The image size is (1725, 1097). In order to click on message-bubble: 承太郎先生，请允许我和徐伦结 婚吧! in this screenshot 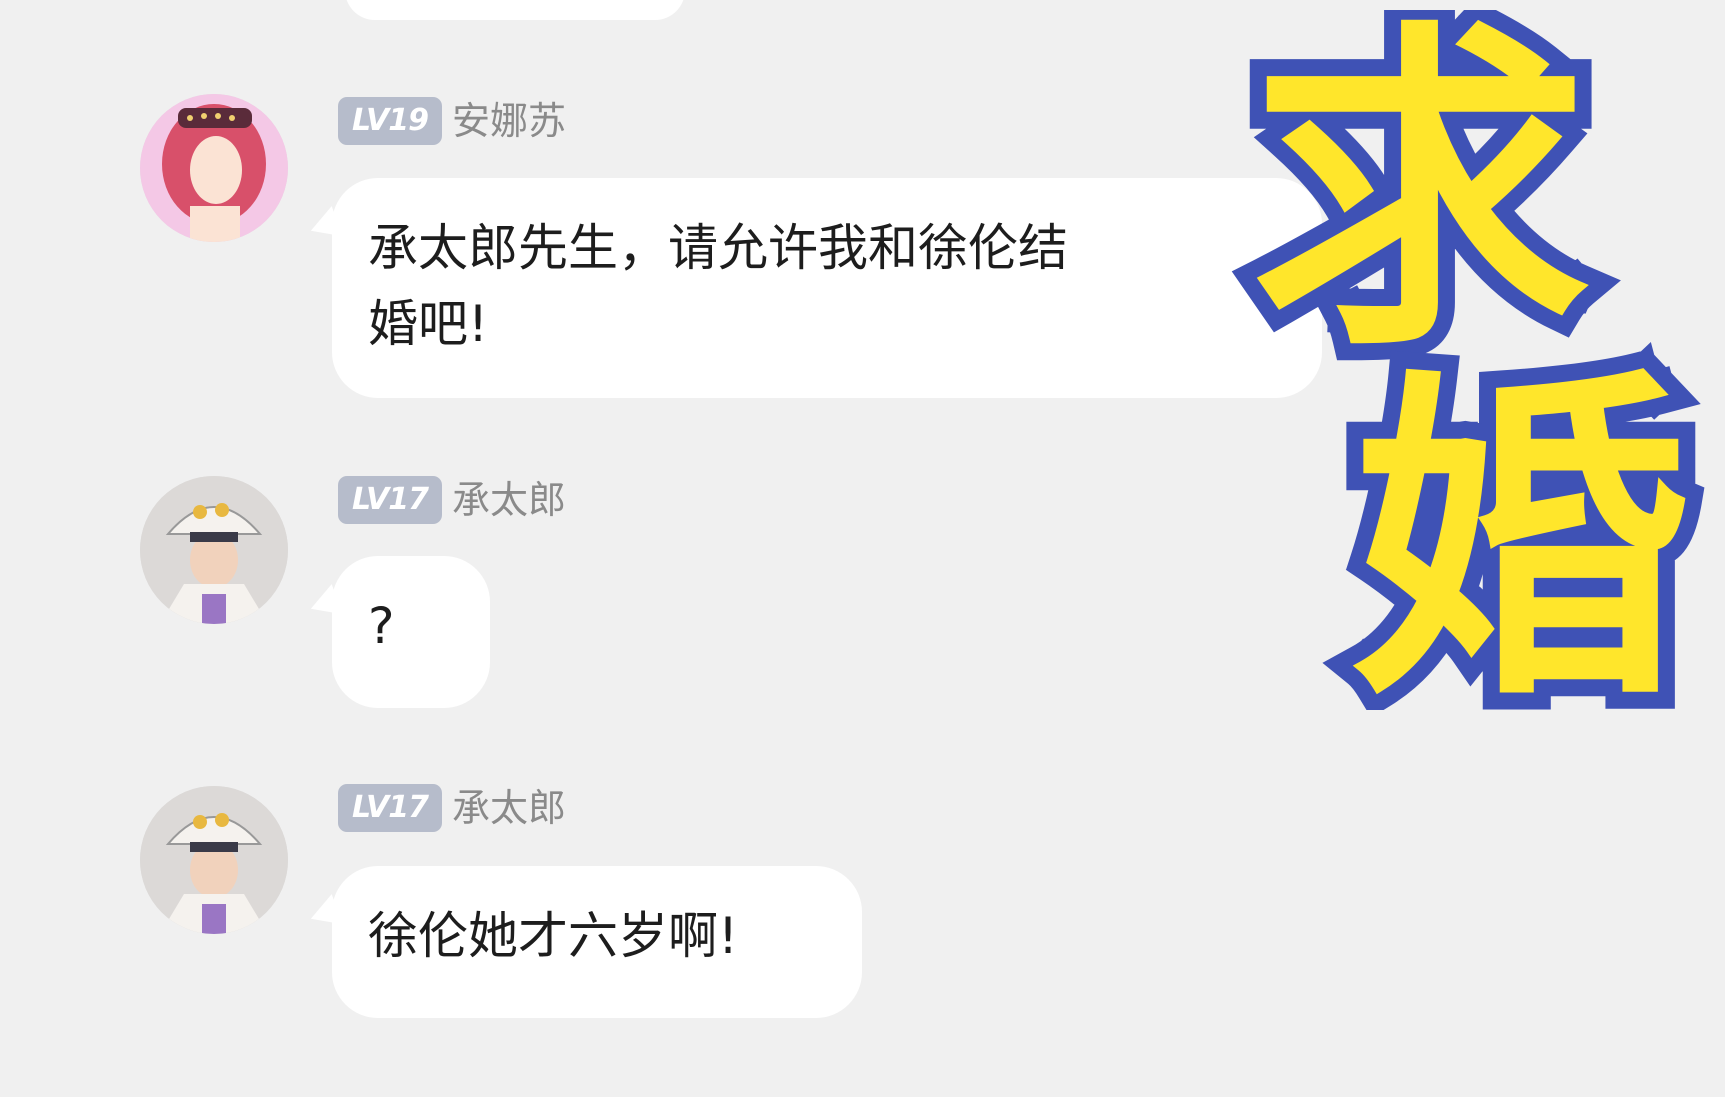, I will do `click(827, 288)`.